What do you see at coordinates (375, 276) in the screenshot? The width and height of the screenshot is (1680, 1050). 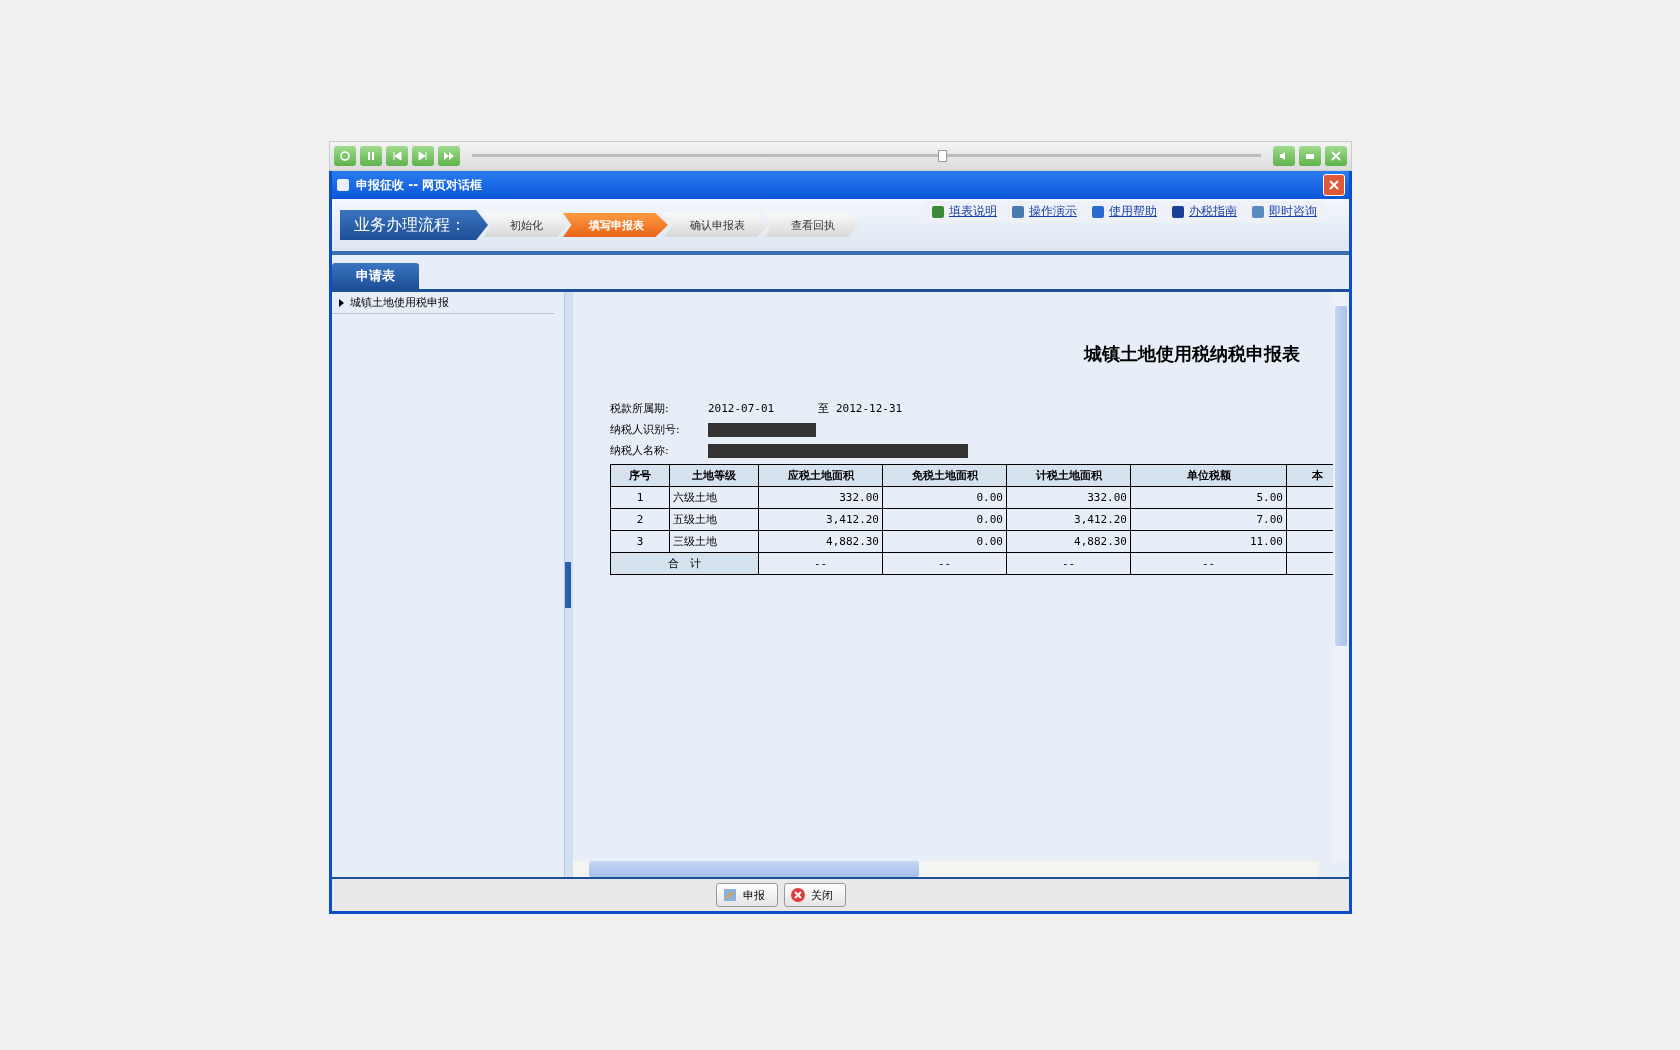 I see `tab: 申请表` at bounding box center [375, 276].